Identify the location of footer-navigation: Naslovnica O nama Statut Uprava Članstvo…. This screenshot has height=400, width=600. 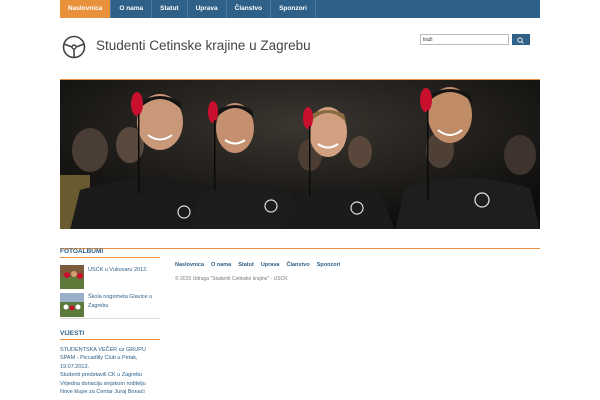
(257, 265).